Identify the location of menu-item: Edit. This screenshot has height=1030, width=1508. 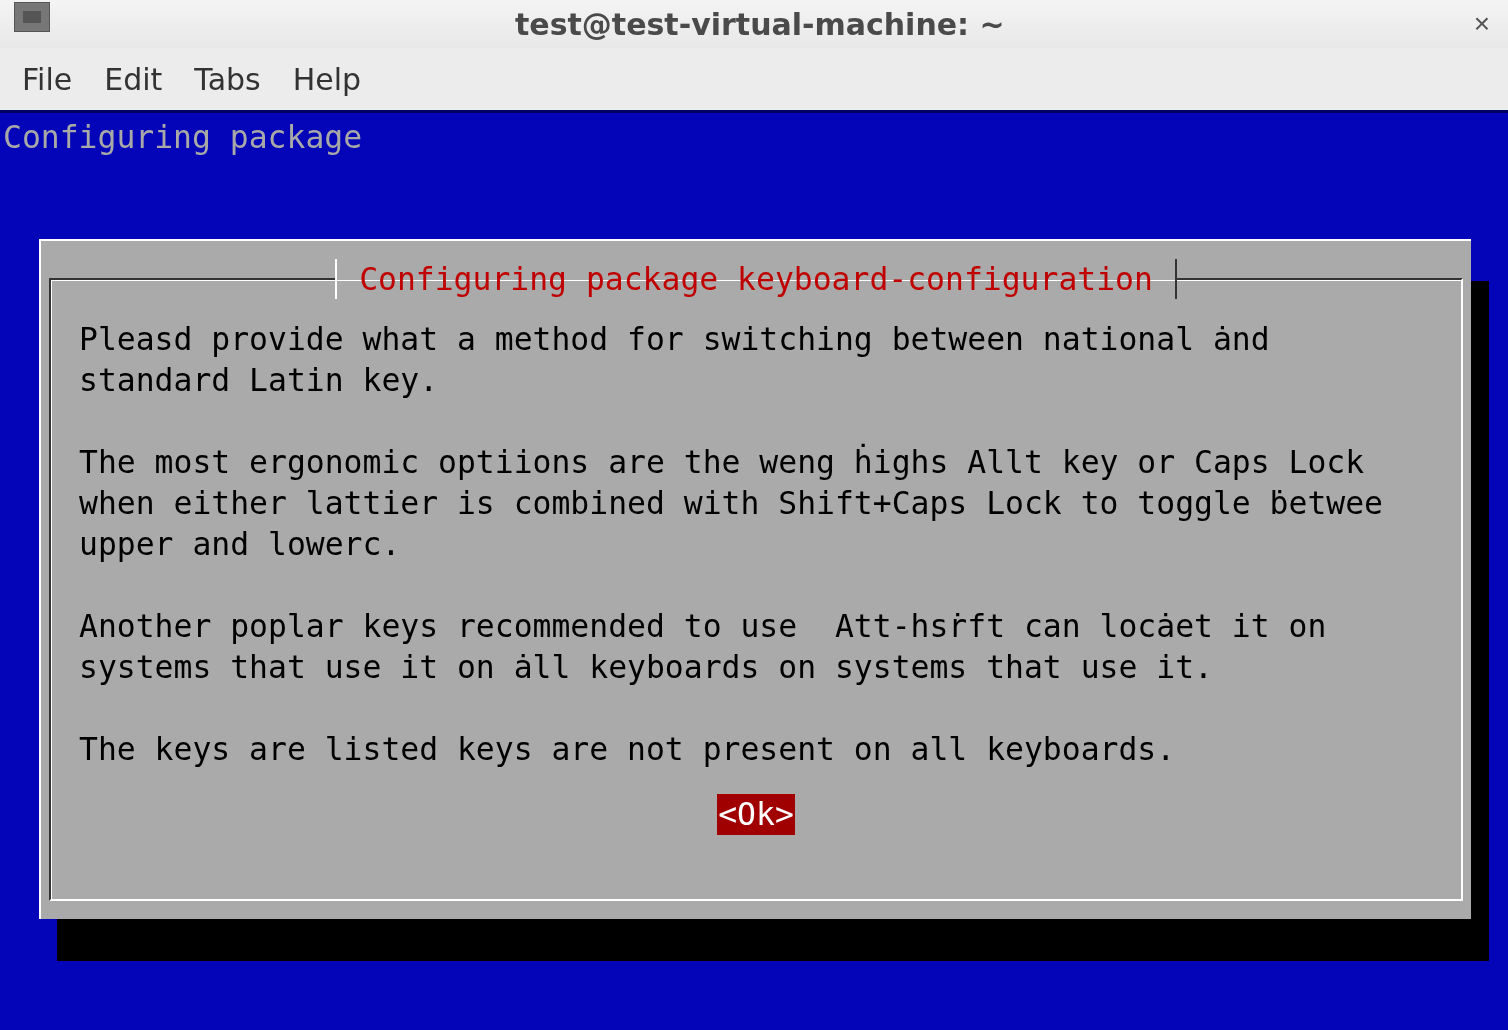
(133, 79).